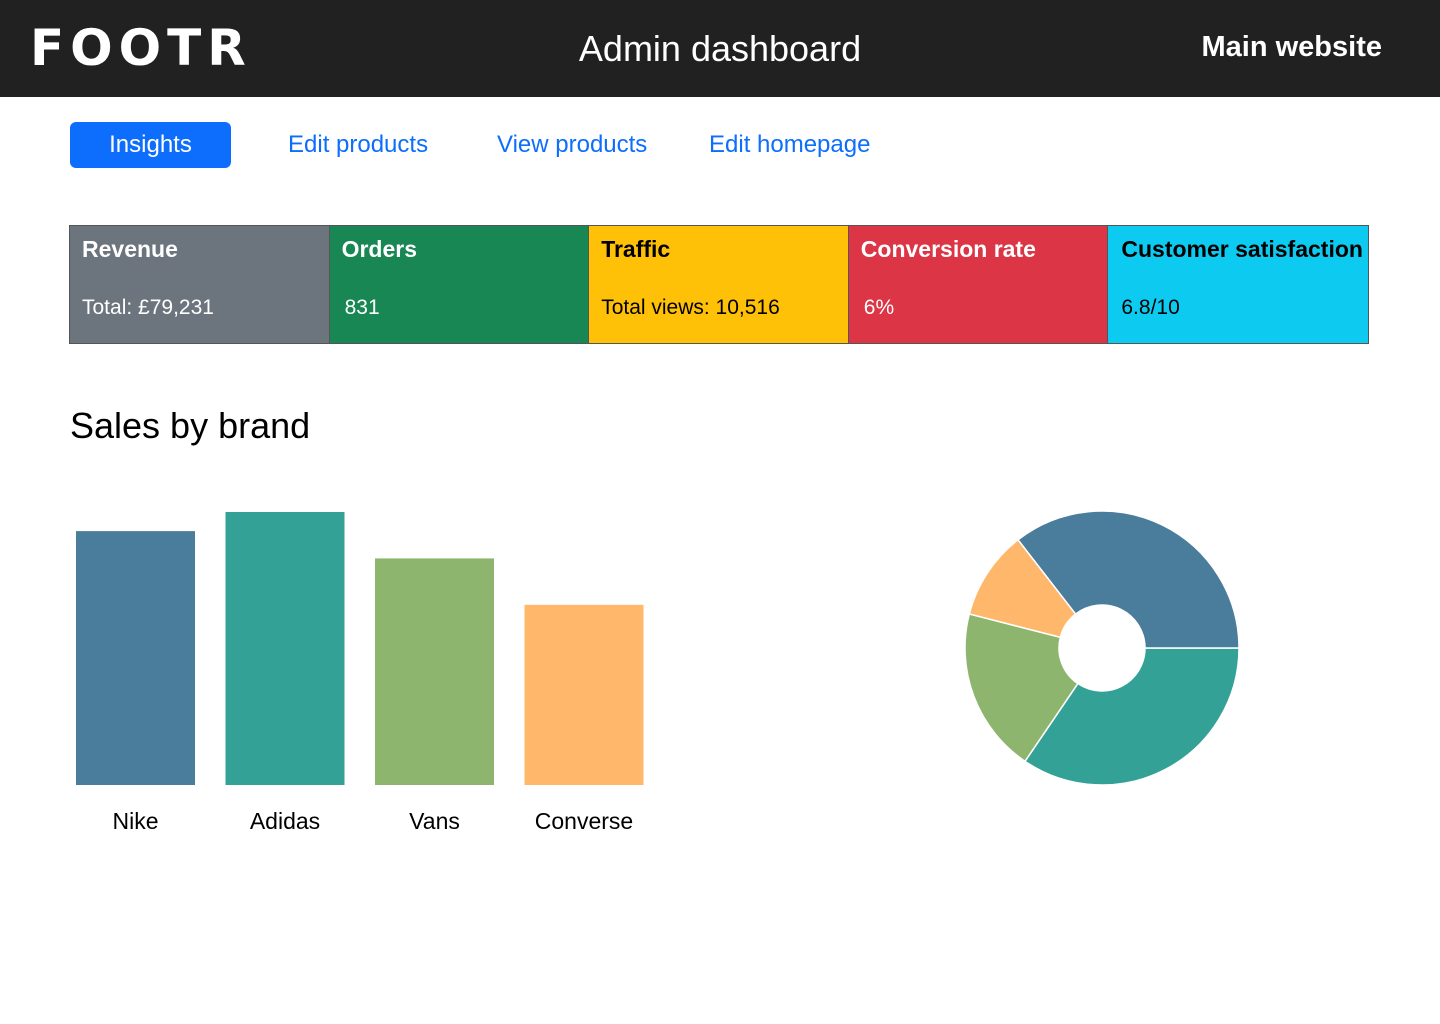 The height and width of the screenshot is (1024, 1440). I want to click on bar-label-vans: Vans, so click(434, 821).